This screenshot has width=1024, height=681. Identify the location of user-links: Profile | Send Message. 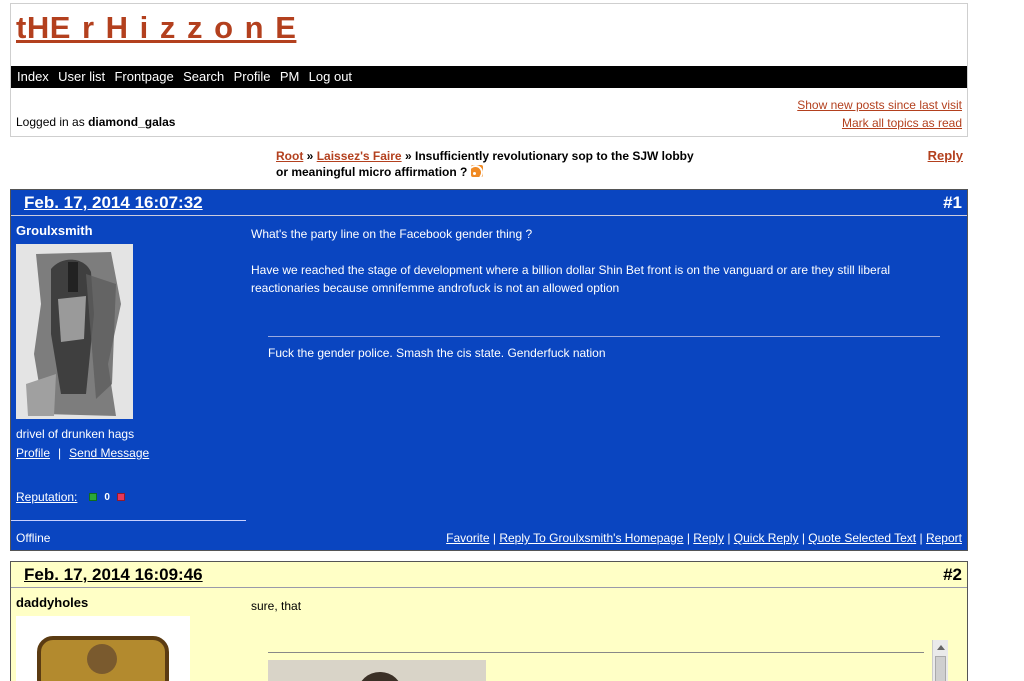
(82, 453).